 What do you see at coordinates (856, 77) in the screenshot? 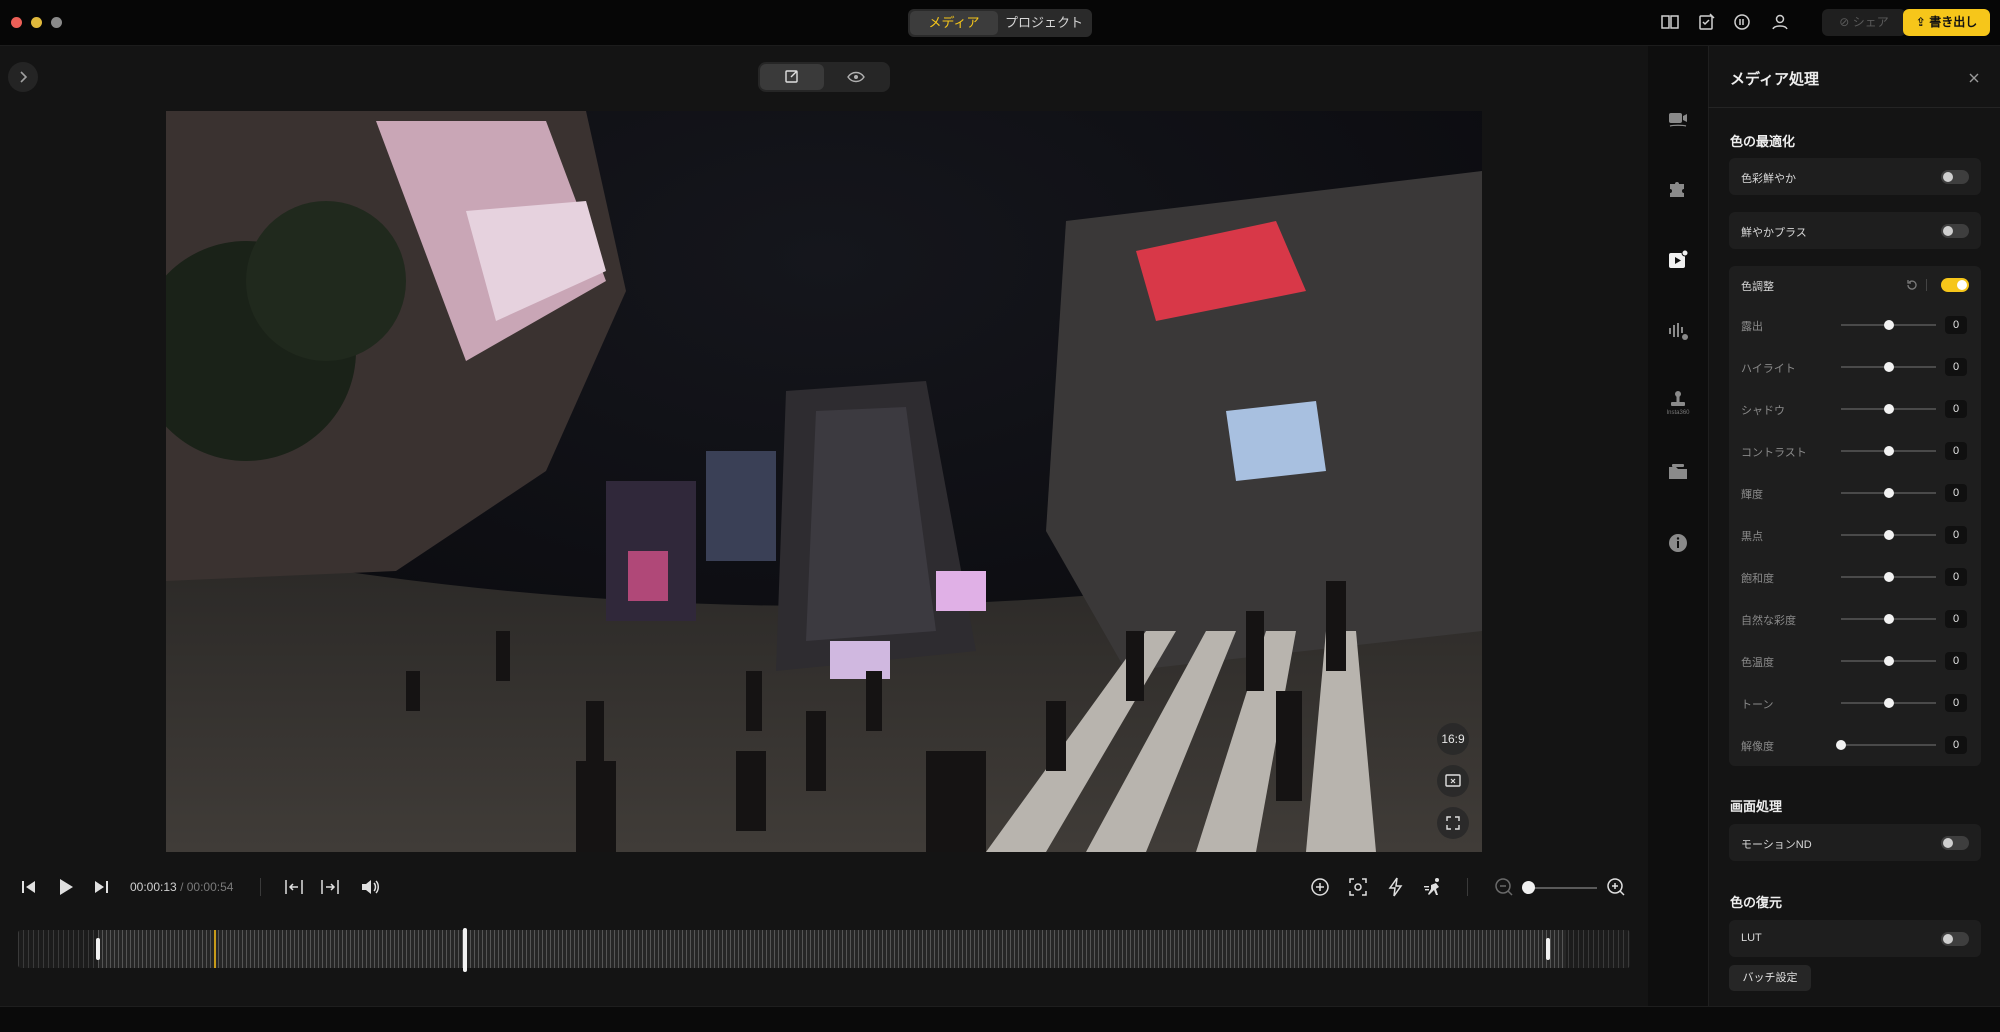
I see `preview-view-button` at bounding box center [856, 77].